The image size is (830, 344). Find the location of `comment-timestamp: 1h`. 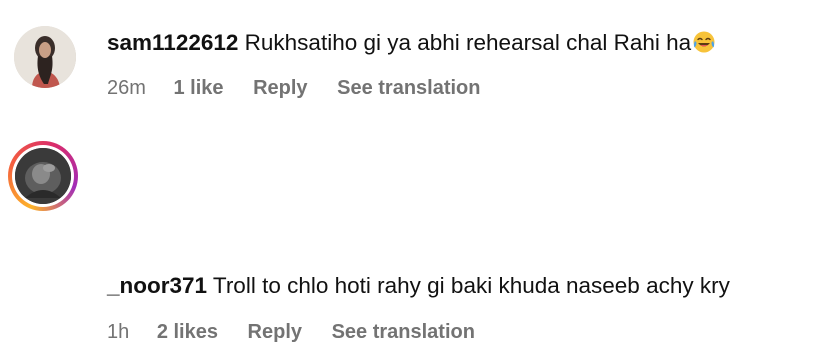

comment-timestamp: 1h is located at coordinates (118, 332).